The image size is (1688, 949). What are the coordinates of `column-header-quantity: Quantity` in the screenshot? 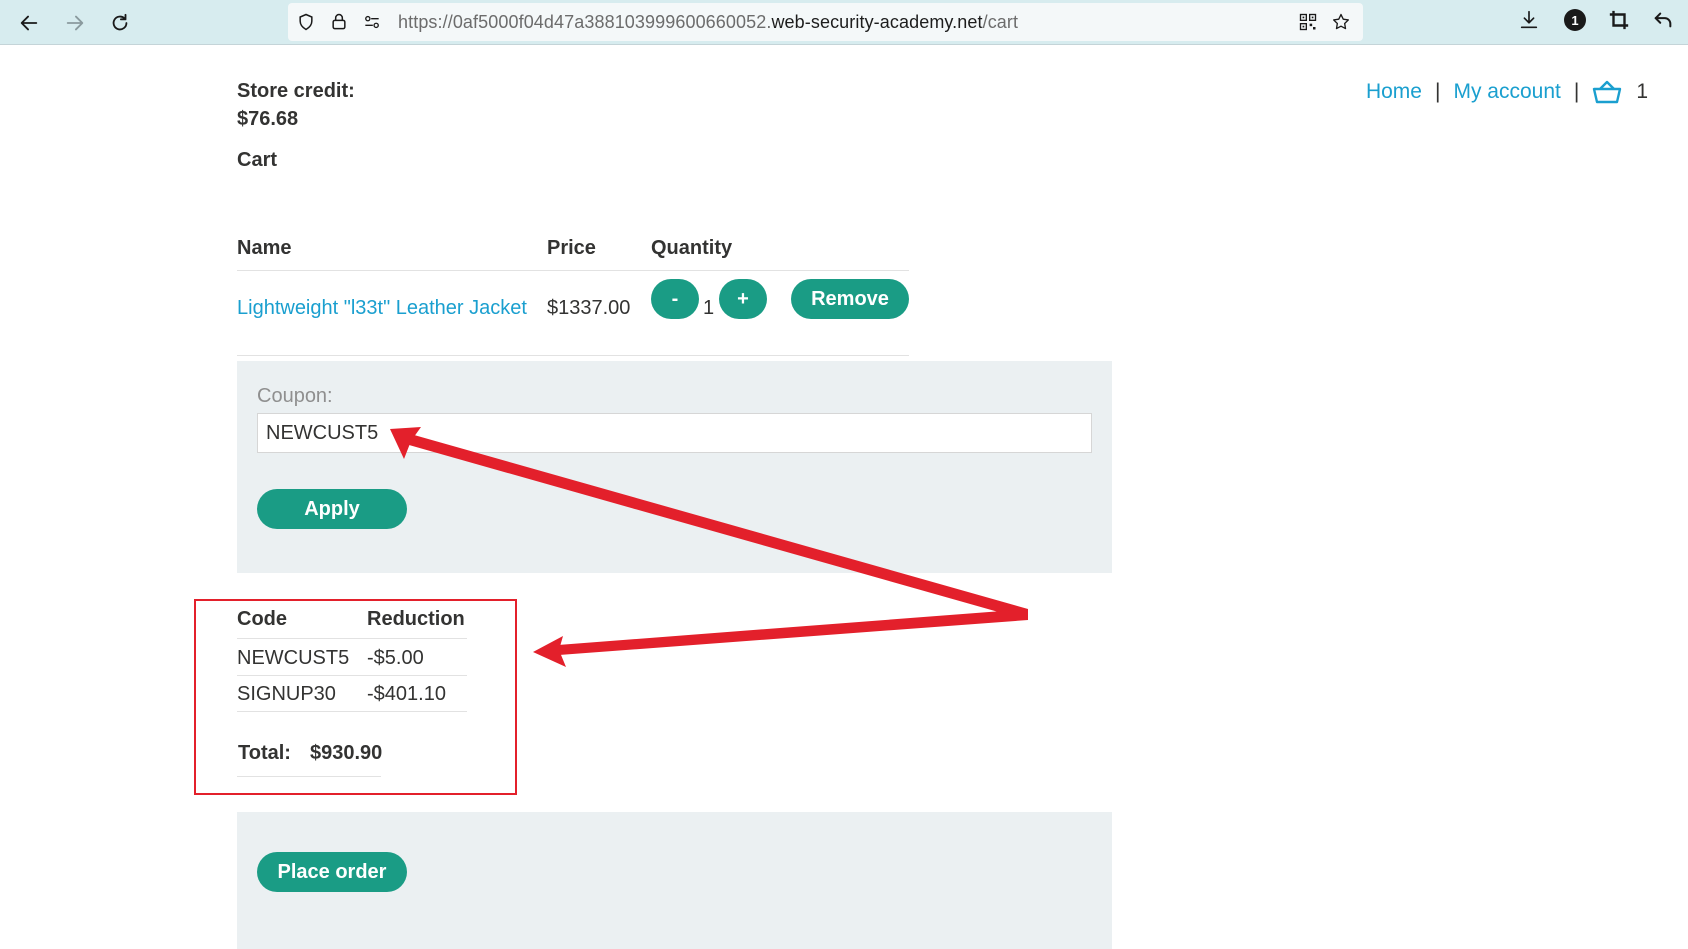 It's located at (692, 248).